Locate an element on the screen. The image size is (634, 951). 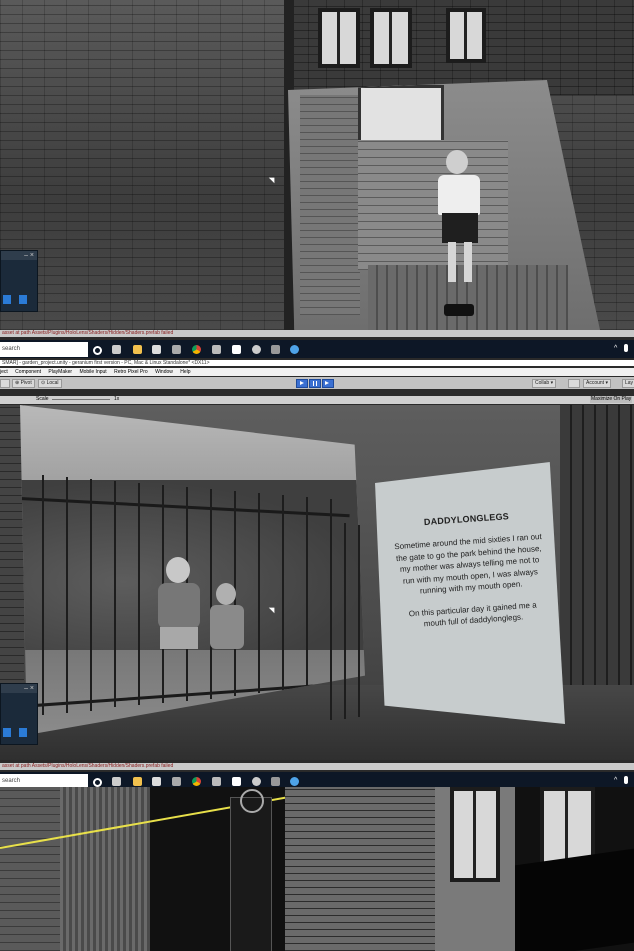
black-panel is located at coordinates (574, 899).